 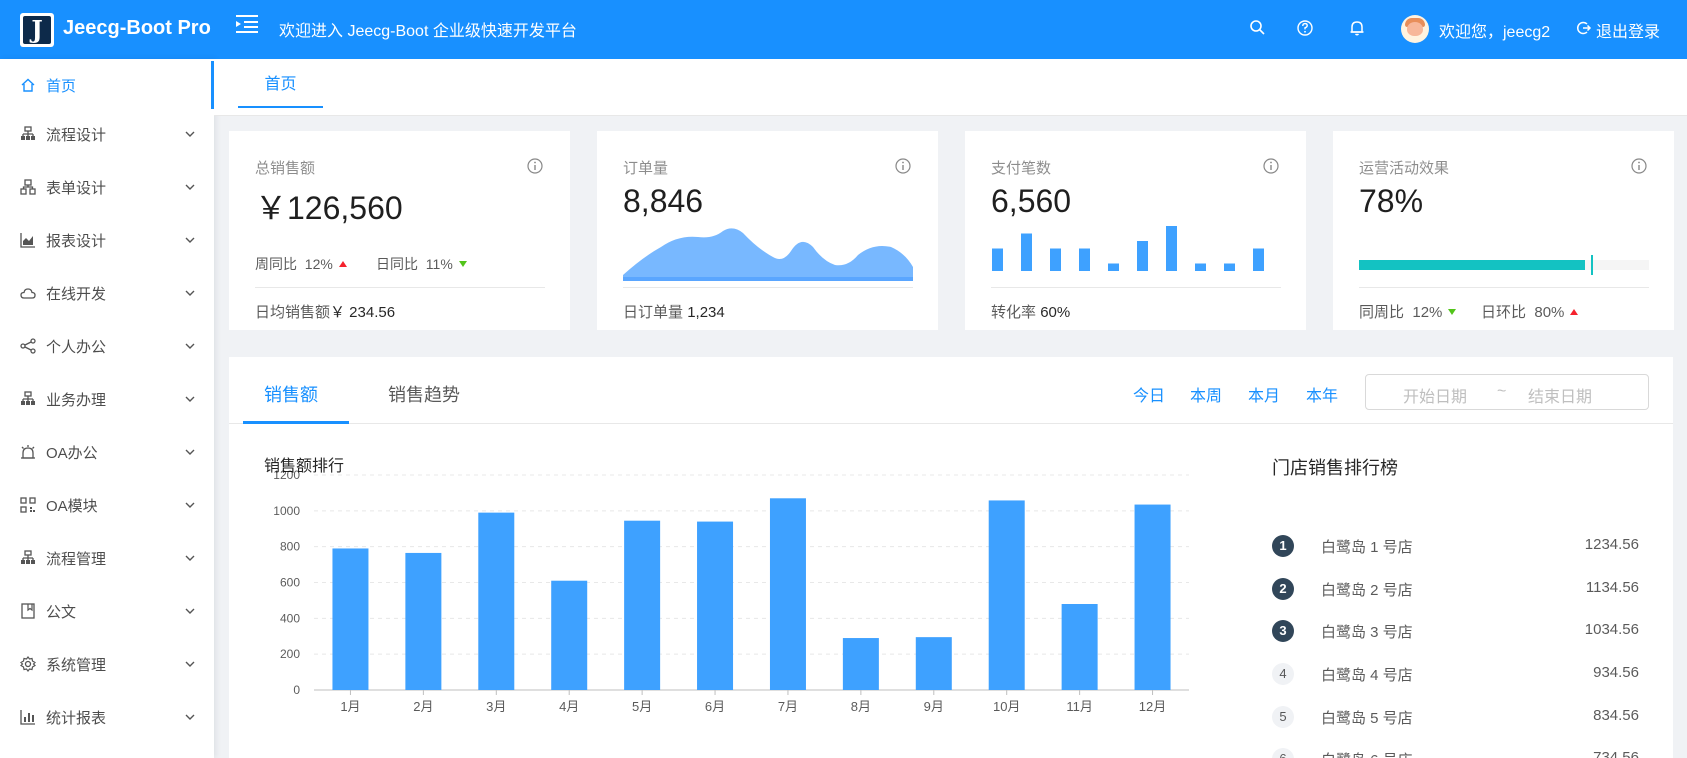 What do you see at coordinates (1616, 753) in the screenshot?
I see `rank-store-value: 734.56` at bounding box center [1616, 753].